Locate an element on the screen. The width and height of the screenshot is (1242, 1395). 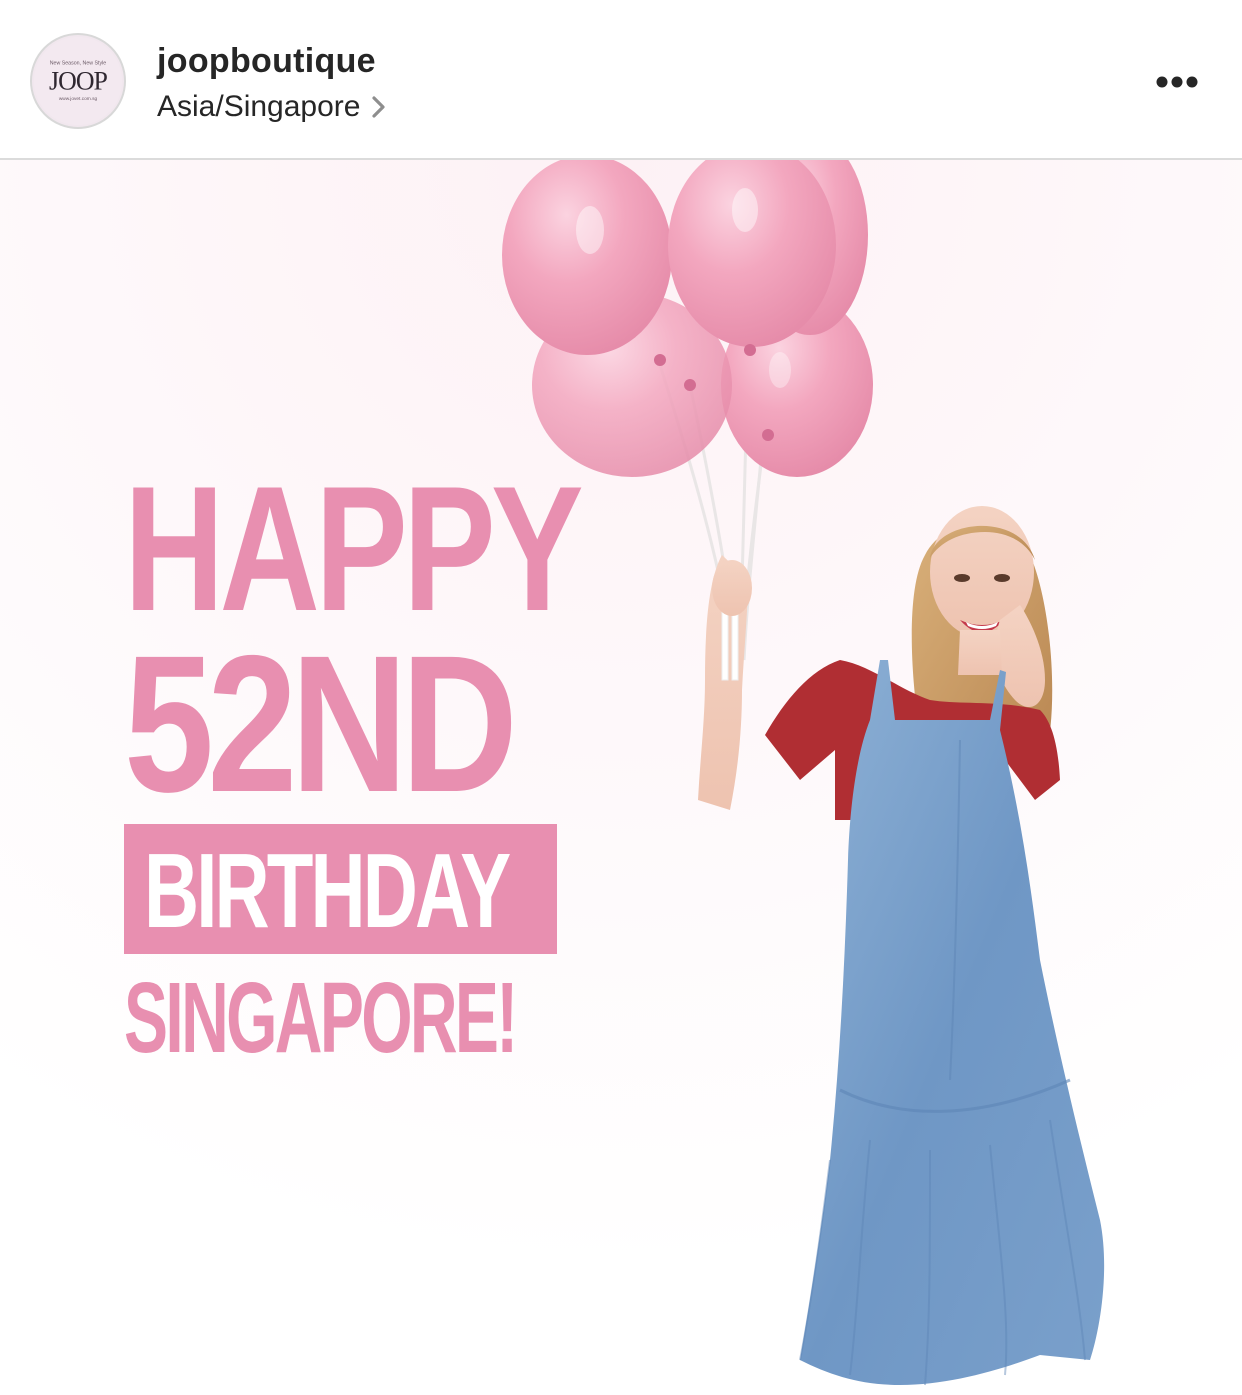
headline-birthday-box: BIRTHDAY is located at coordinates (340, 889).